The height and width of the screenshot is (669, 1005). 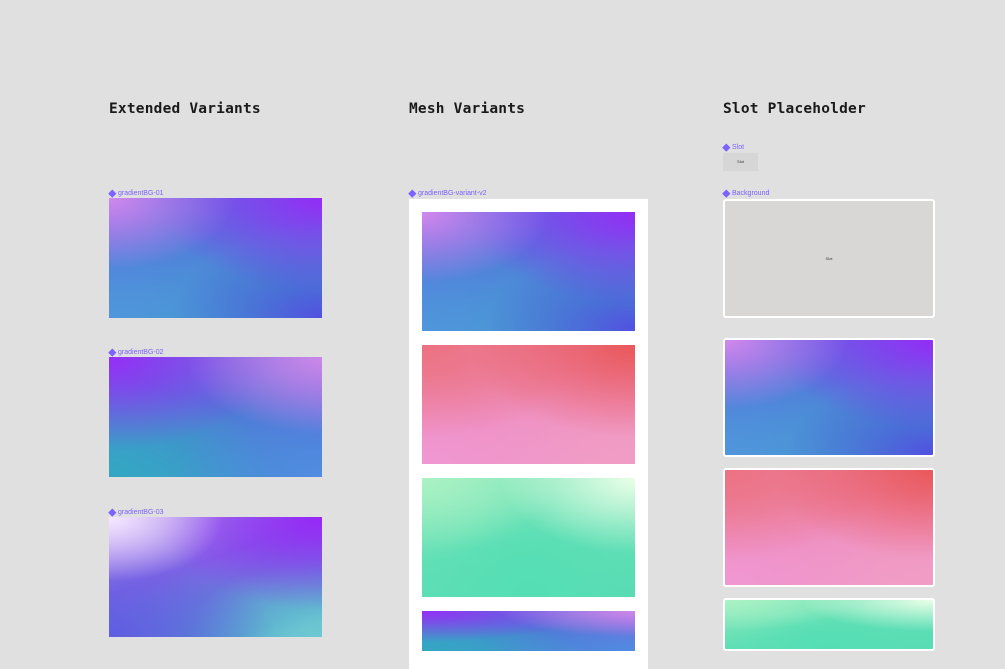 What do you see at coordinates (751, 193) in the screenshot?
I see `component-label-text: Background` at bounding box center [751, 193].